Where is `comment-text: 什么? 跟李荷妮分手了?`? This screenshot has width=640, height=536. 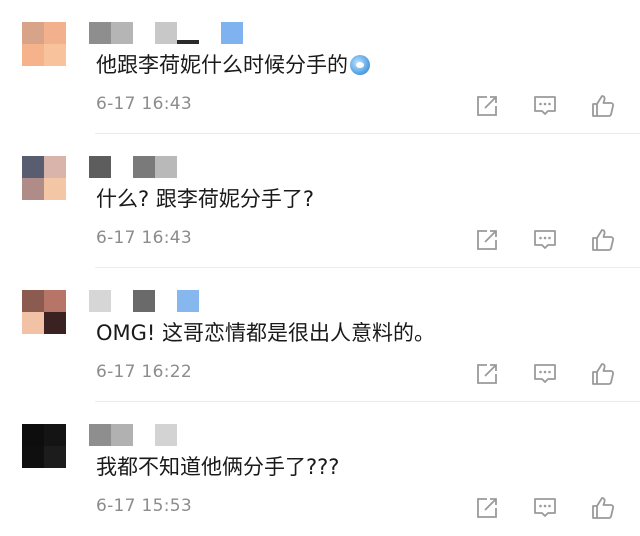
comment-text: 什么? 跟李荷妮分手了? is located at coordinates (205, 199).